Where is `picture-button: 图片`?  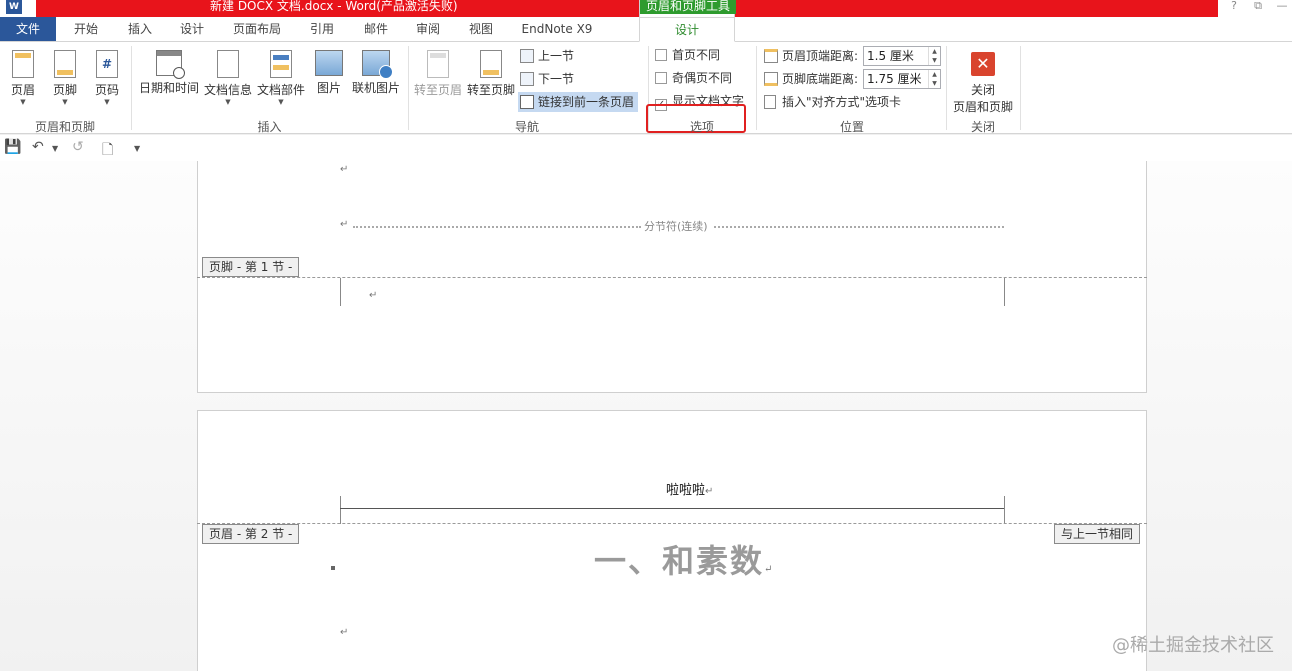
picture-button: 图片 is located at coordinates (329, 73).